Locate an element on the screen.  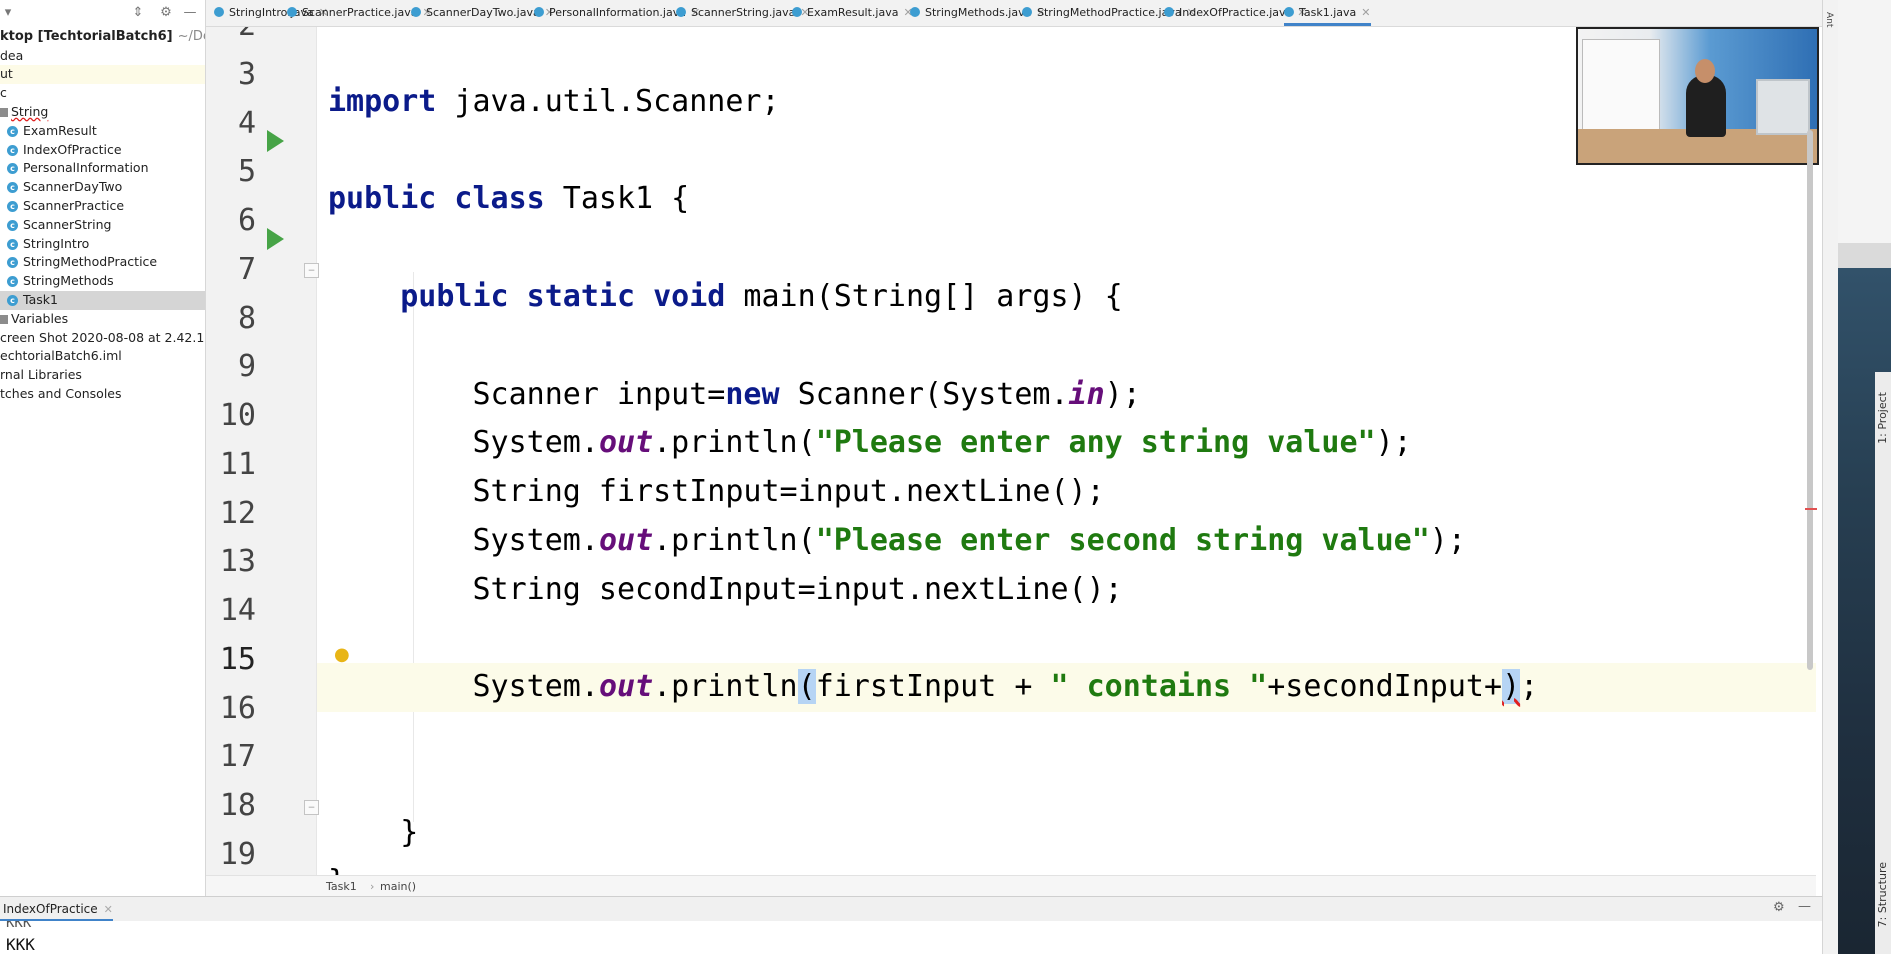
tab-label: StringMethods.java is located at coordinates (978, 12).